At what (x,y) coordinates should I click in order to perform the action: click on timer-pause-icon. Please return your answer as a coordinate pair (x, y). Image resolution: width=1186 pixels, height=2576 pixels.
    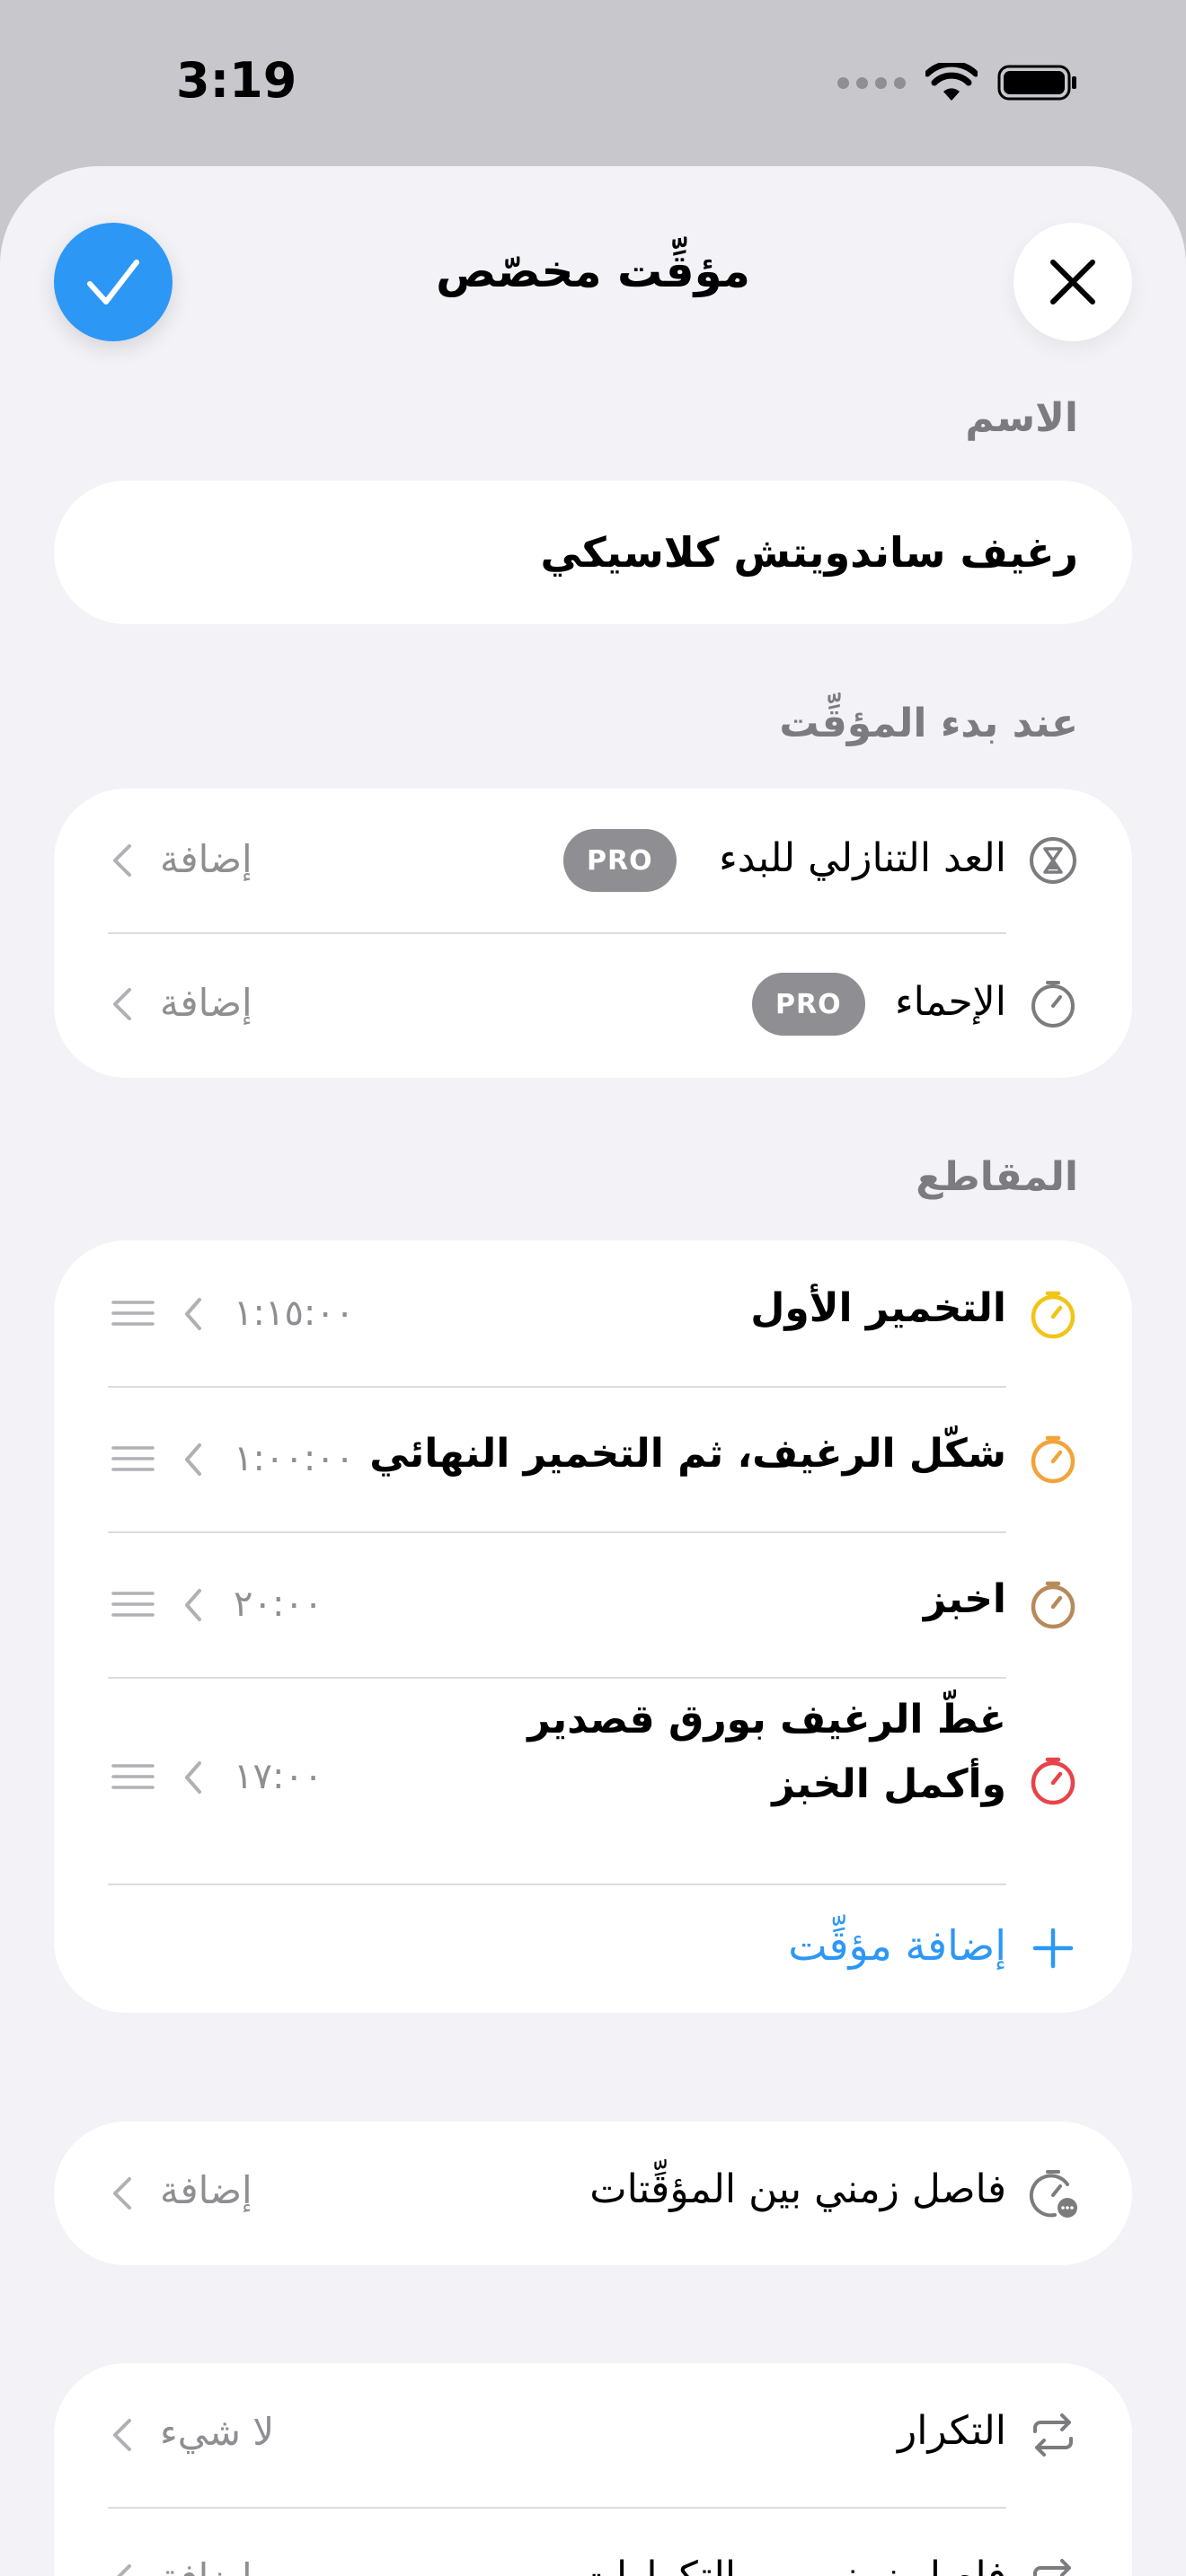
    Looking at the image, I should click on (1053, 2194).